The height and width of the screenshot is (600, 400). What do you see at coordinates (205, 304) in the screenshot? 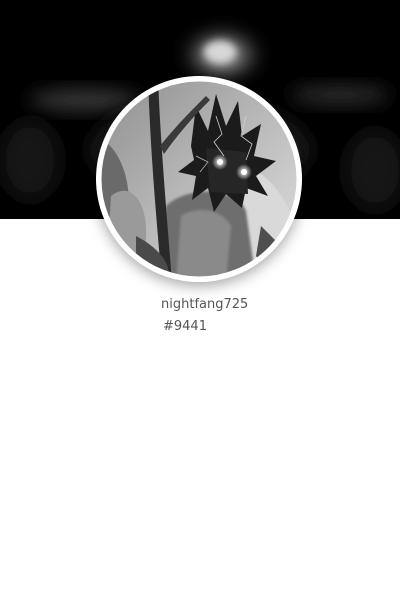
I see `username: nightfang725` at bounding box center [205, 304].